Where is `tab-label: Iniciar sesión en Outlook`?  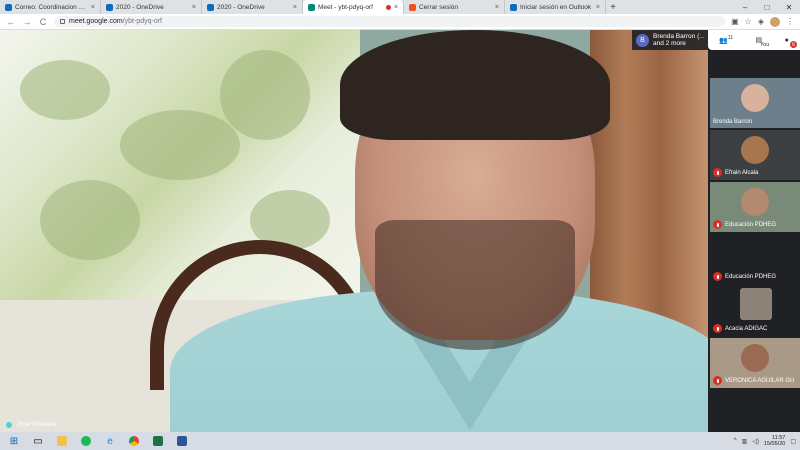
tab-label: Iniciar sesión en Outlook is located at coordinates (556, 7).